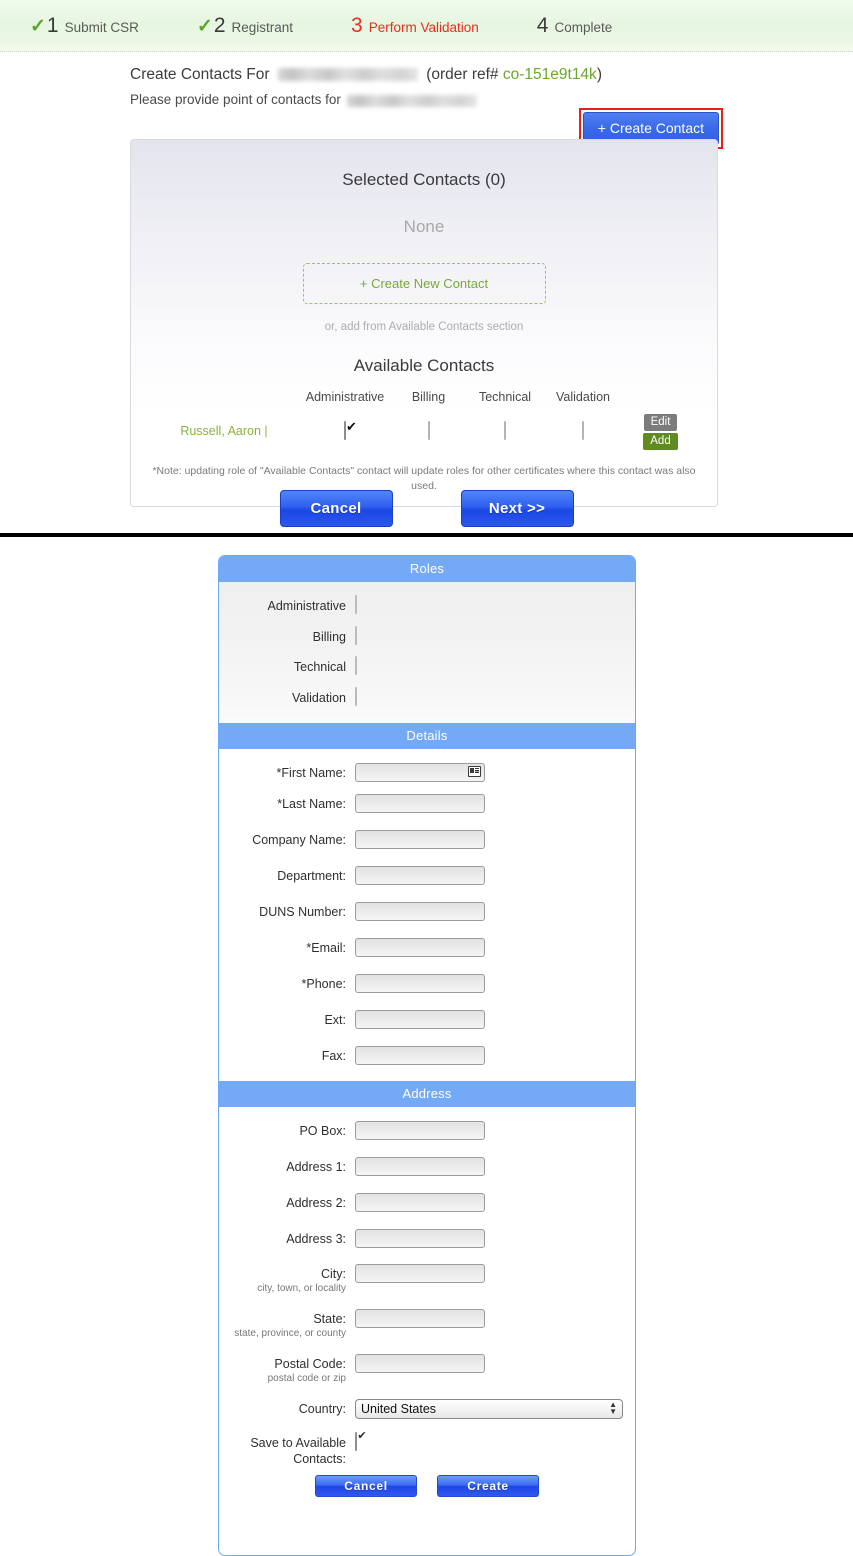  I want to click on ext-input, so click(420, 1019).